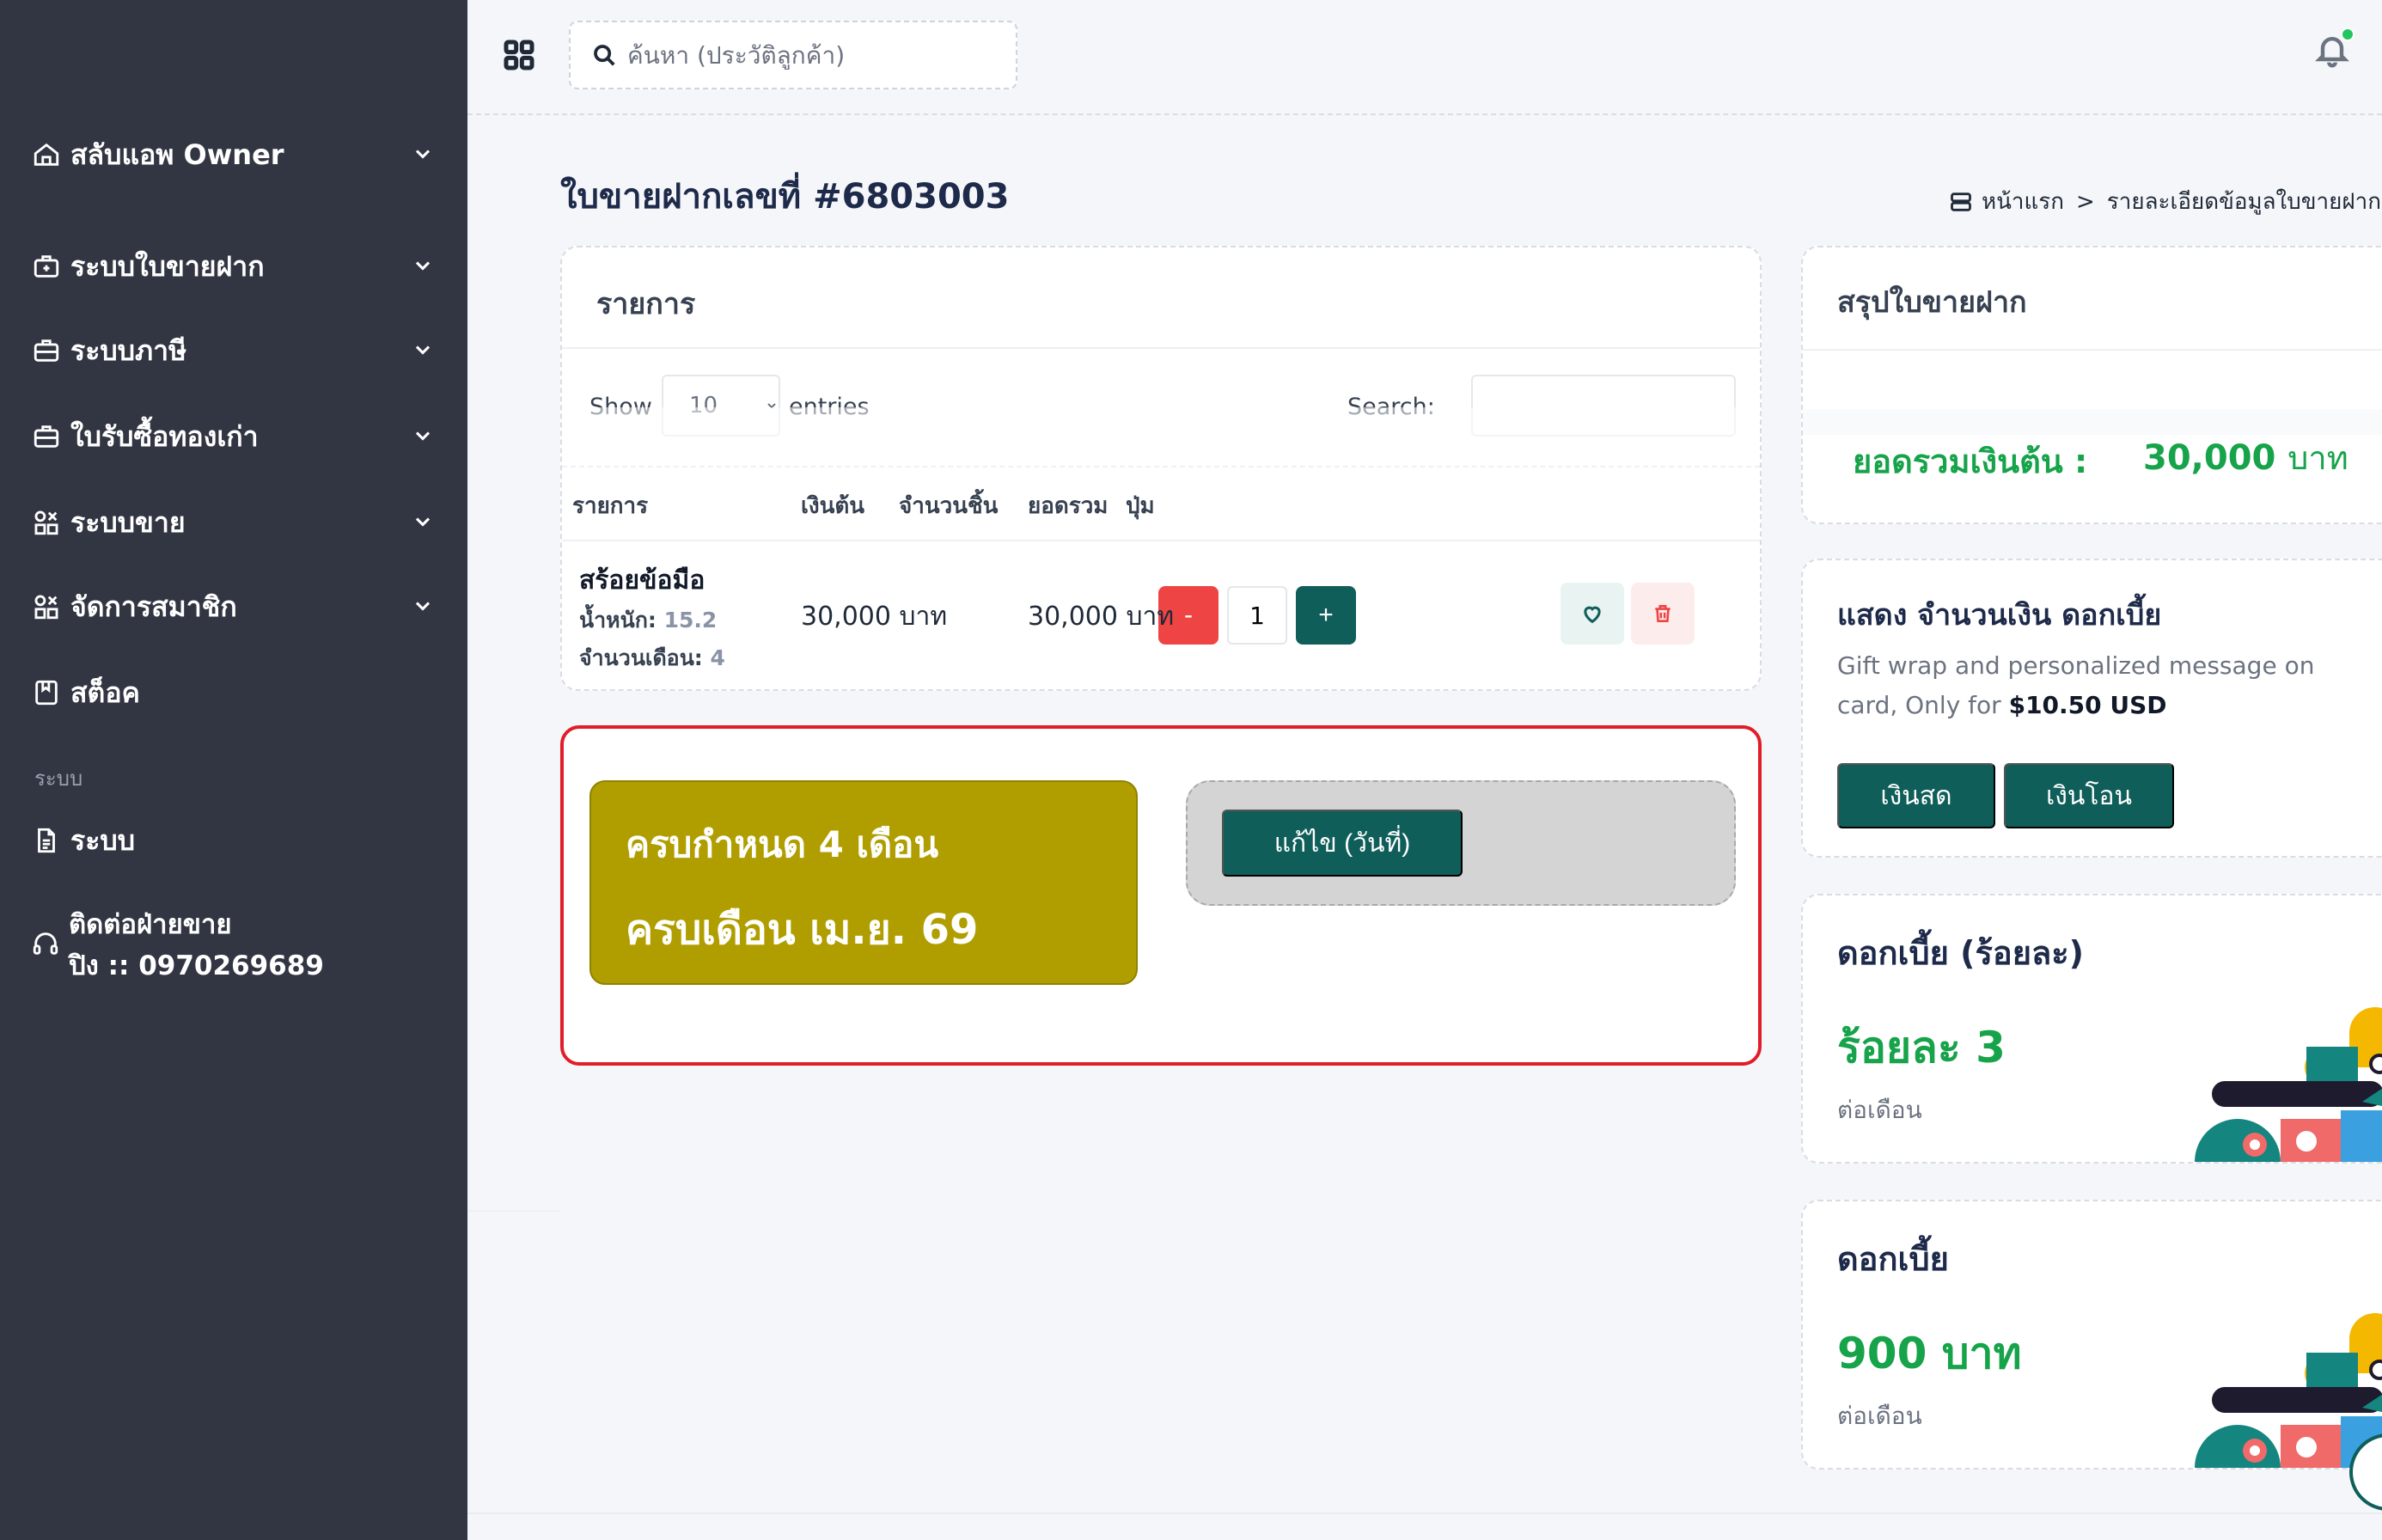  Describe the element at coordinates (1893, 1259) in the screenshot. I see `interest-amount-title: ดอกเบี้ย` at that location.